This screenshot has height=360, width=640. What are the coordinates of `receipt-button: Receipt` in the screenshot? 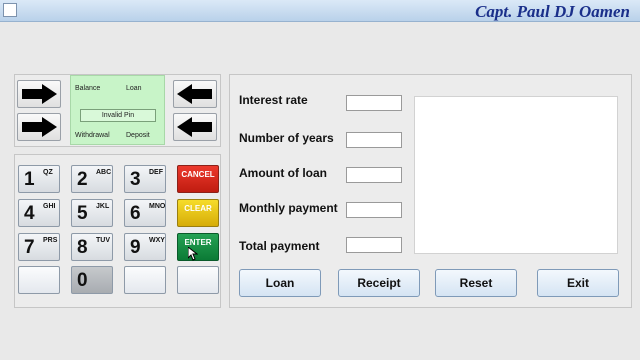 It's located at (379, 283).